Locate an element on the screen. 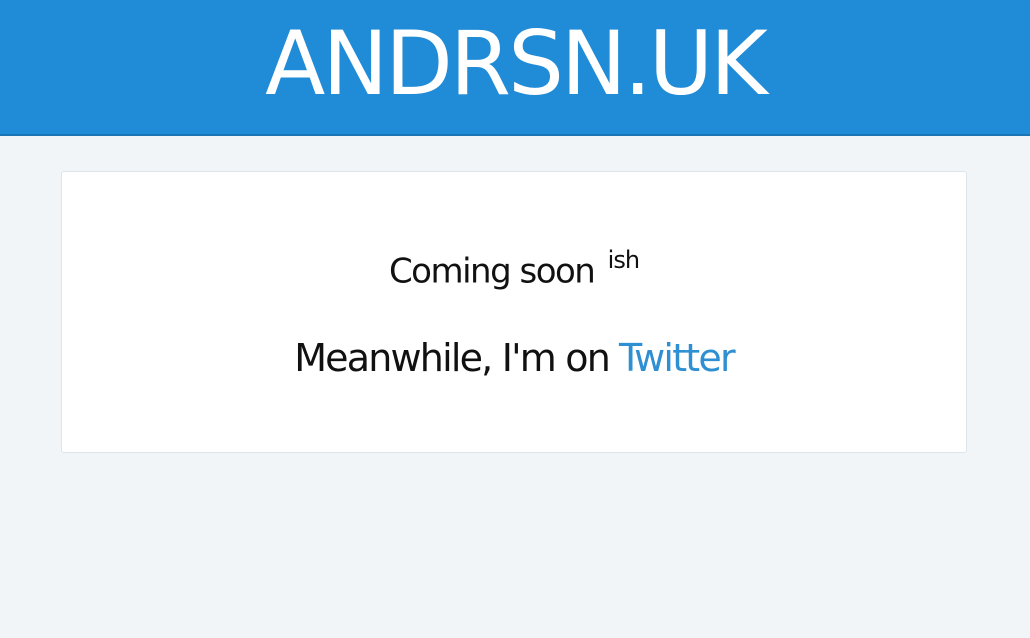 Image resolution: width=1030 pixels, height=638 pixels. meanwhile-label: Meanwhile, I'm on is located at coordinates (452, 358).